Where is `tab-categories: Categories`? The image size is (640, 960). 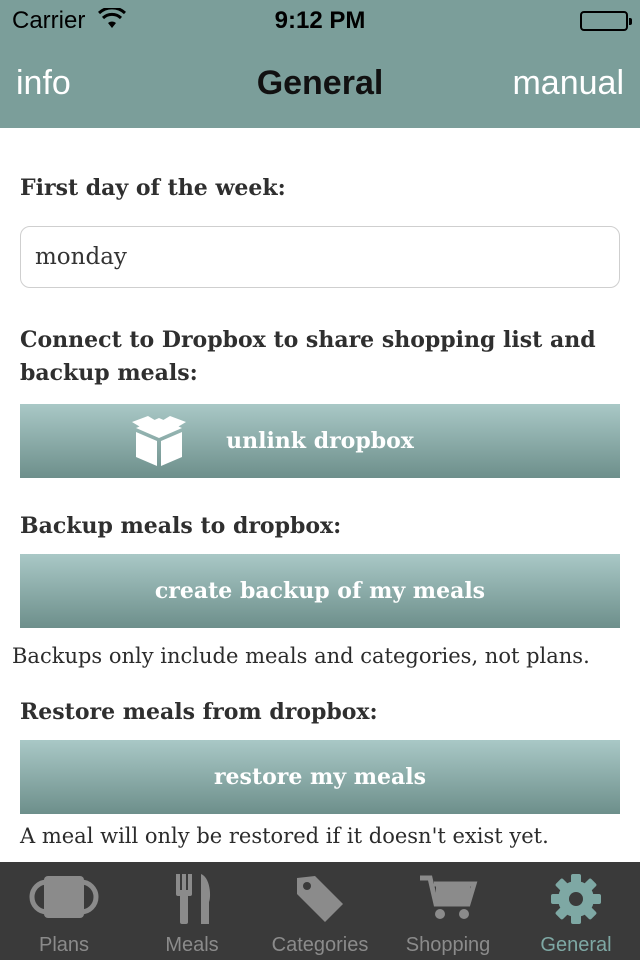
tab-categories: Categories is located at coordinates (320, 911).